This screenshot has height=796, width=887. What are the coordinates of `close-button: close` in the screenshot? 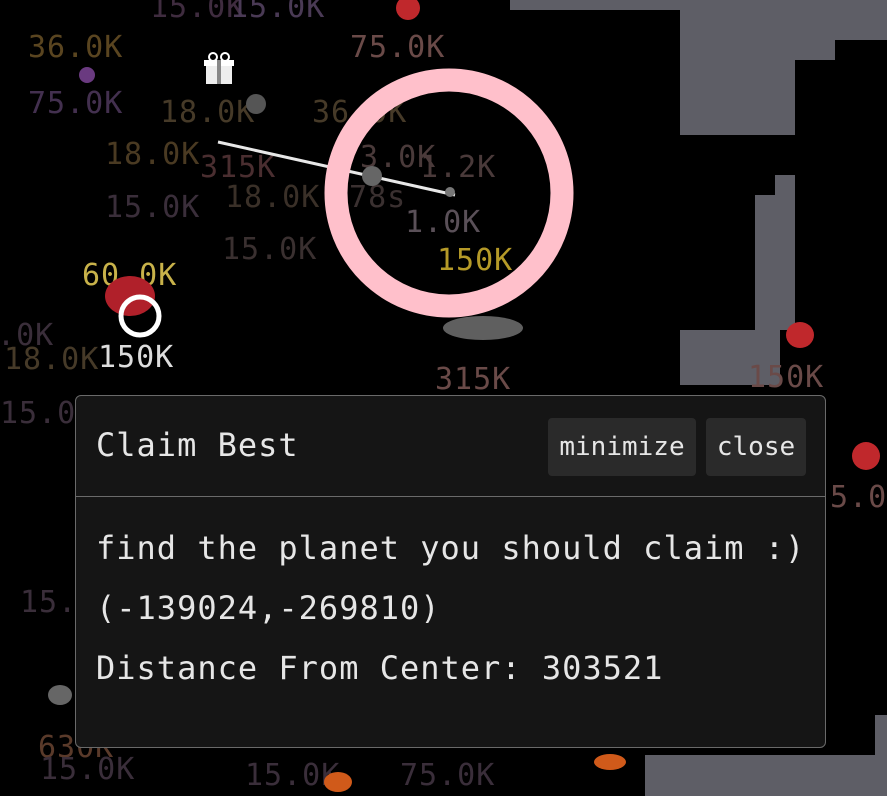 It's located at (756, 447).